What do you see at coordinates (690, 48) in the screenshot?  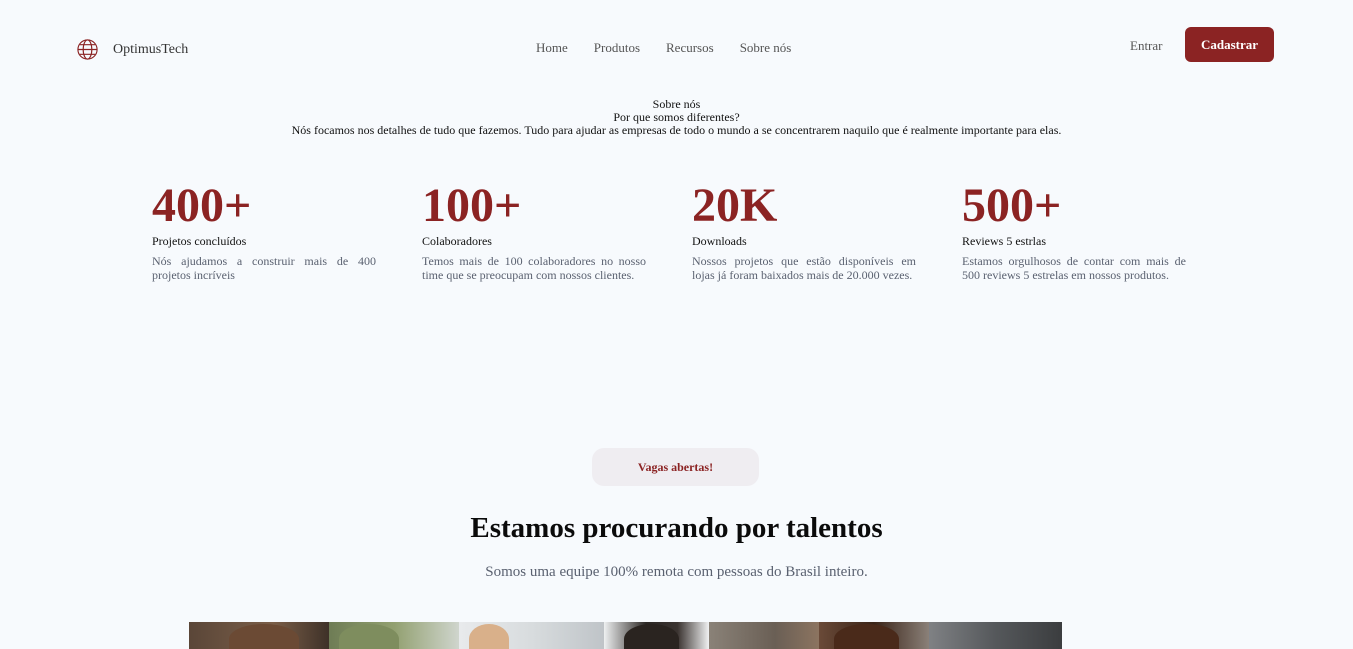 I see `nav-item-recursos: Recursos` at bounding box center [690, 48].